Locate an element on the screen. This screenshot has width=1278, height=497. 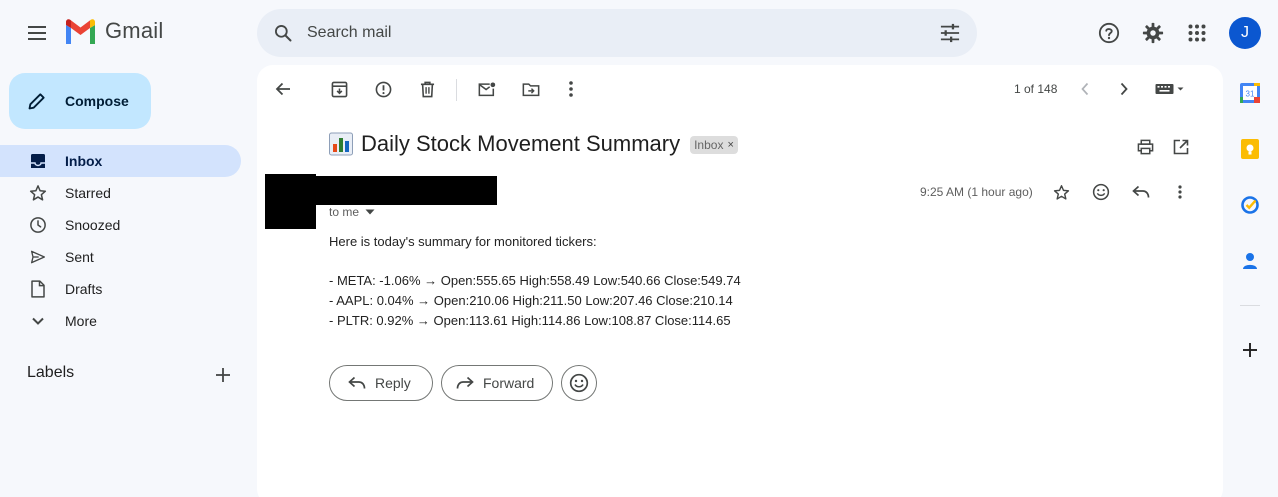
create-label-button is located at coordinates (223, 375).